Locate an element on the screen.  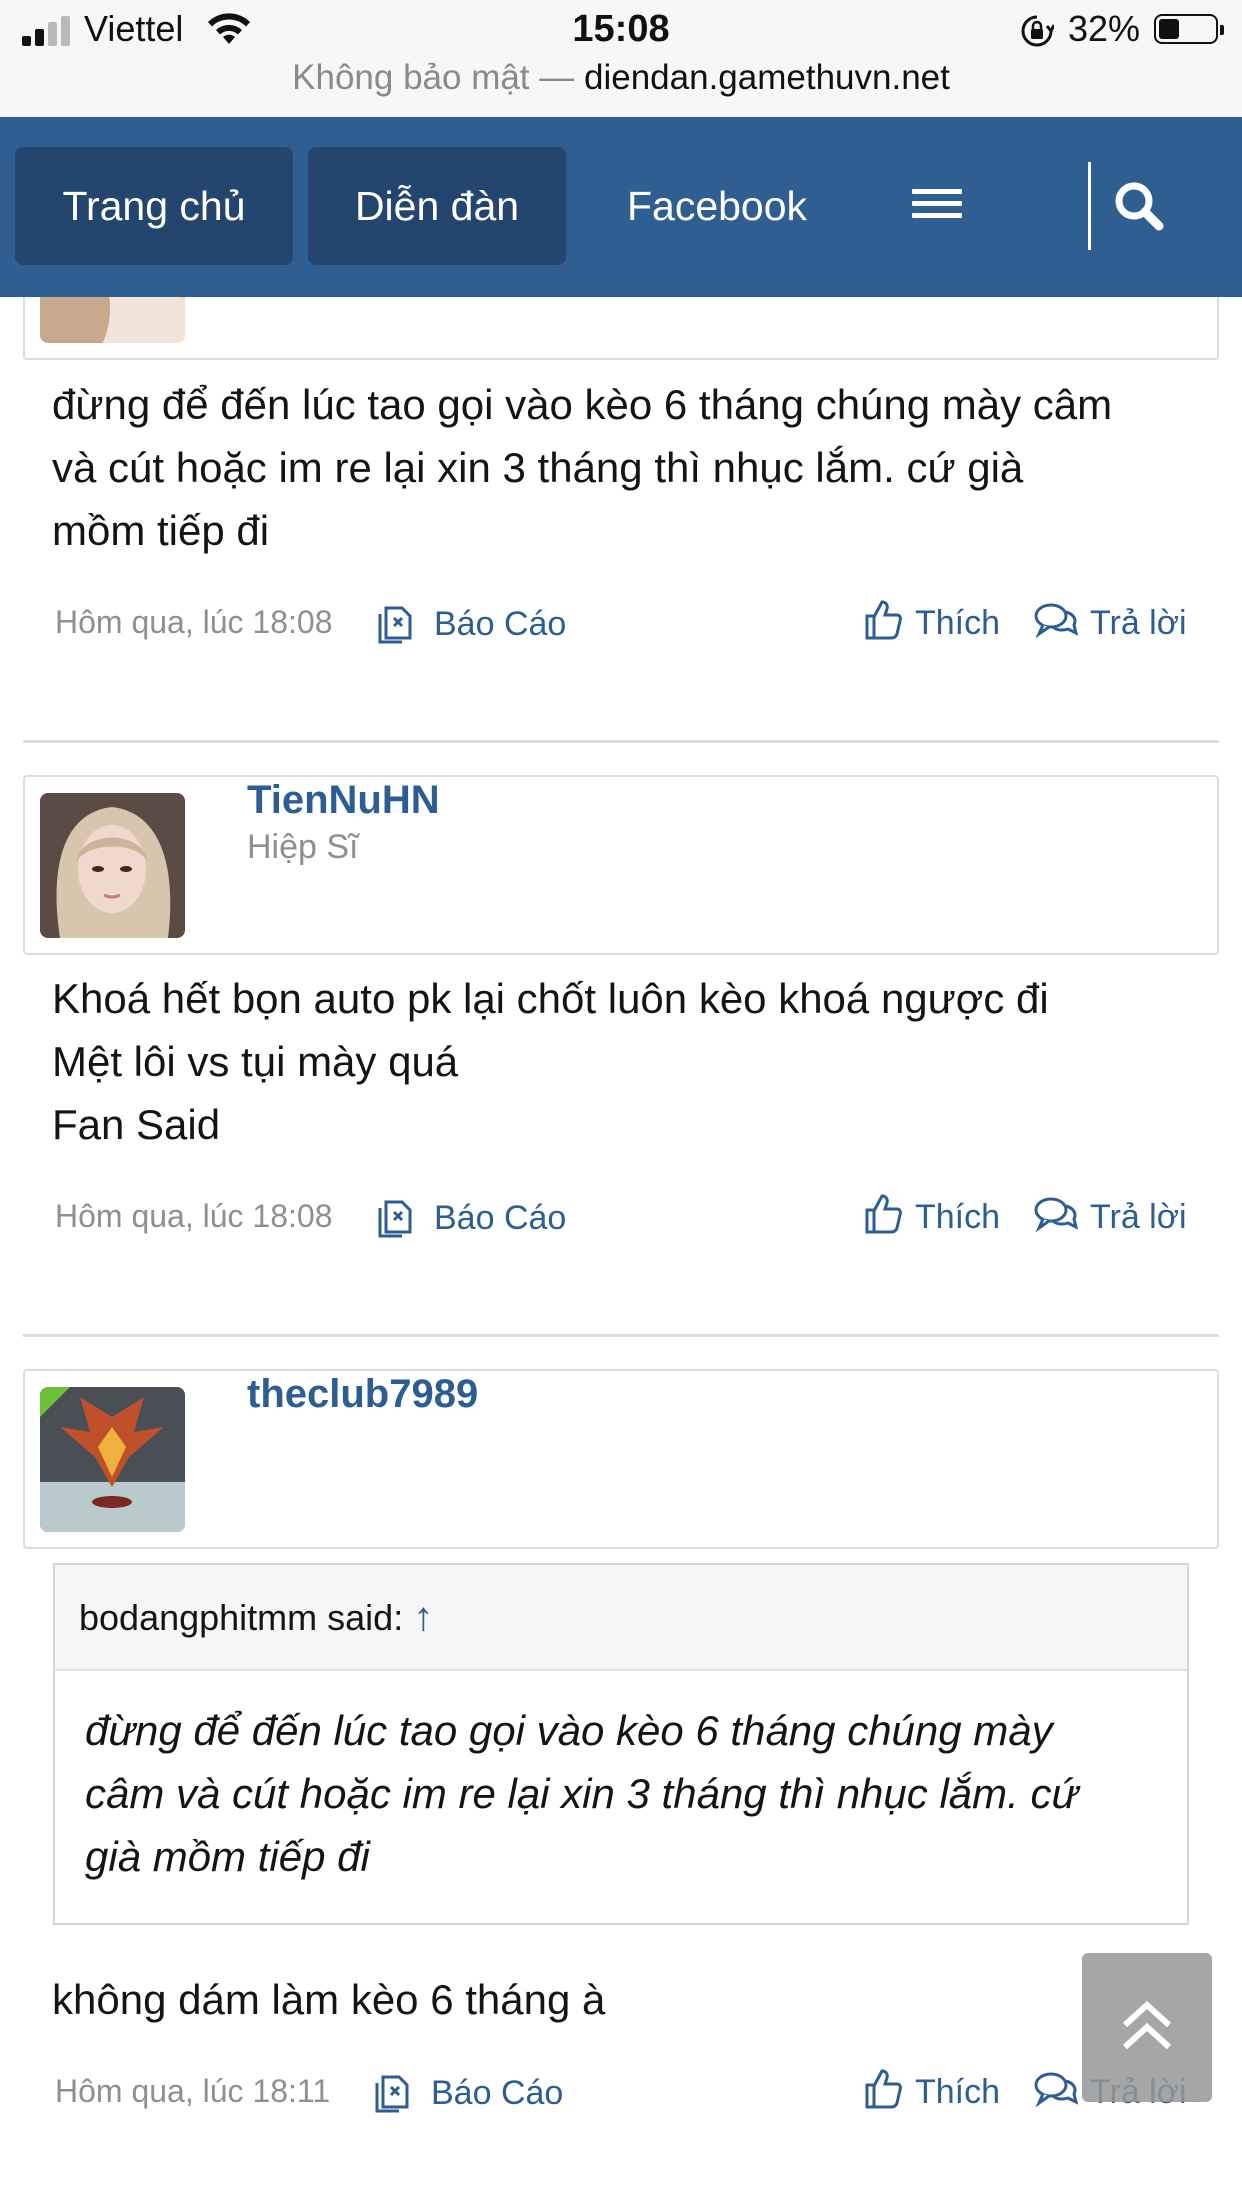
double-chevron-up-icon is located at coordinates (1147, 2025).